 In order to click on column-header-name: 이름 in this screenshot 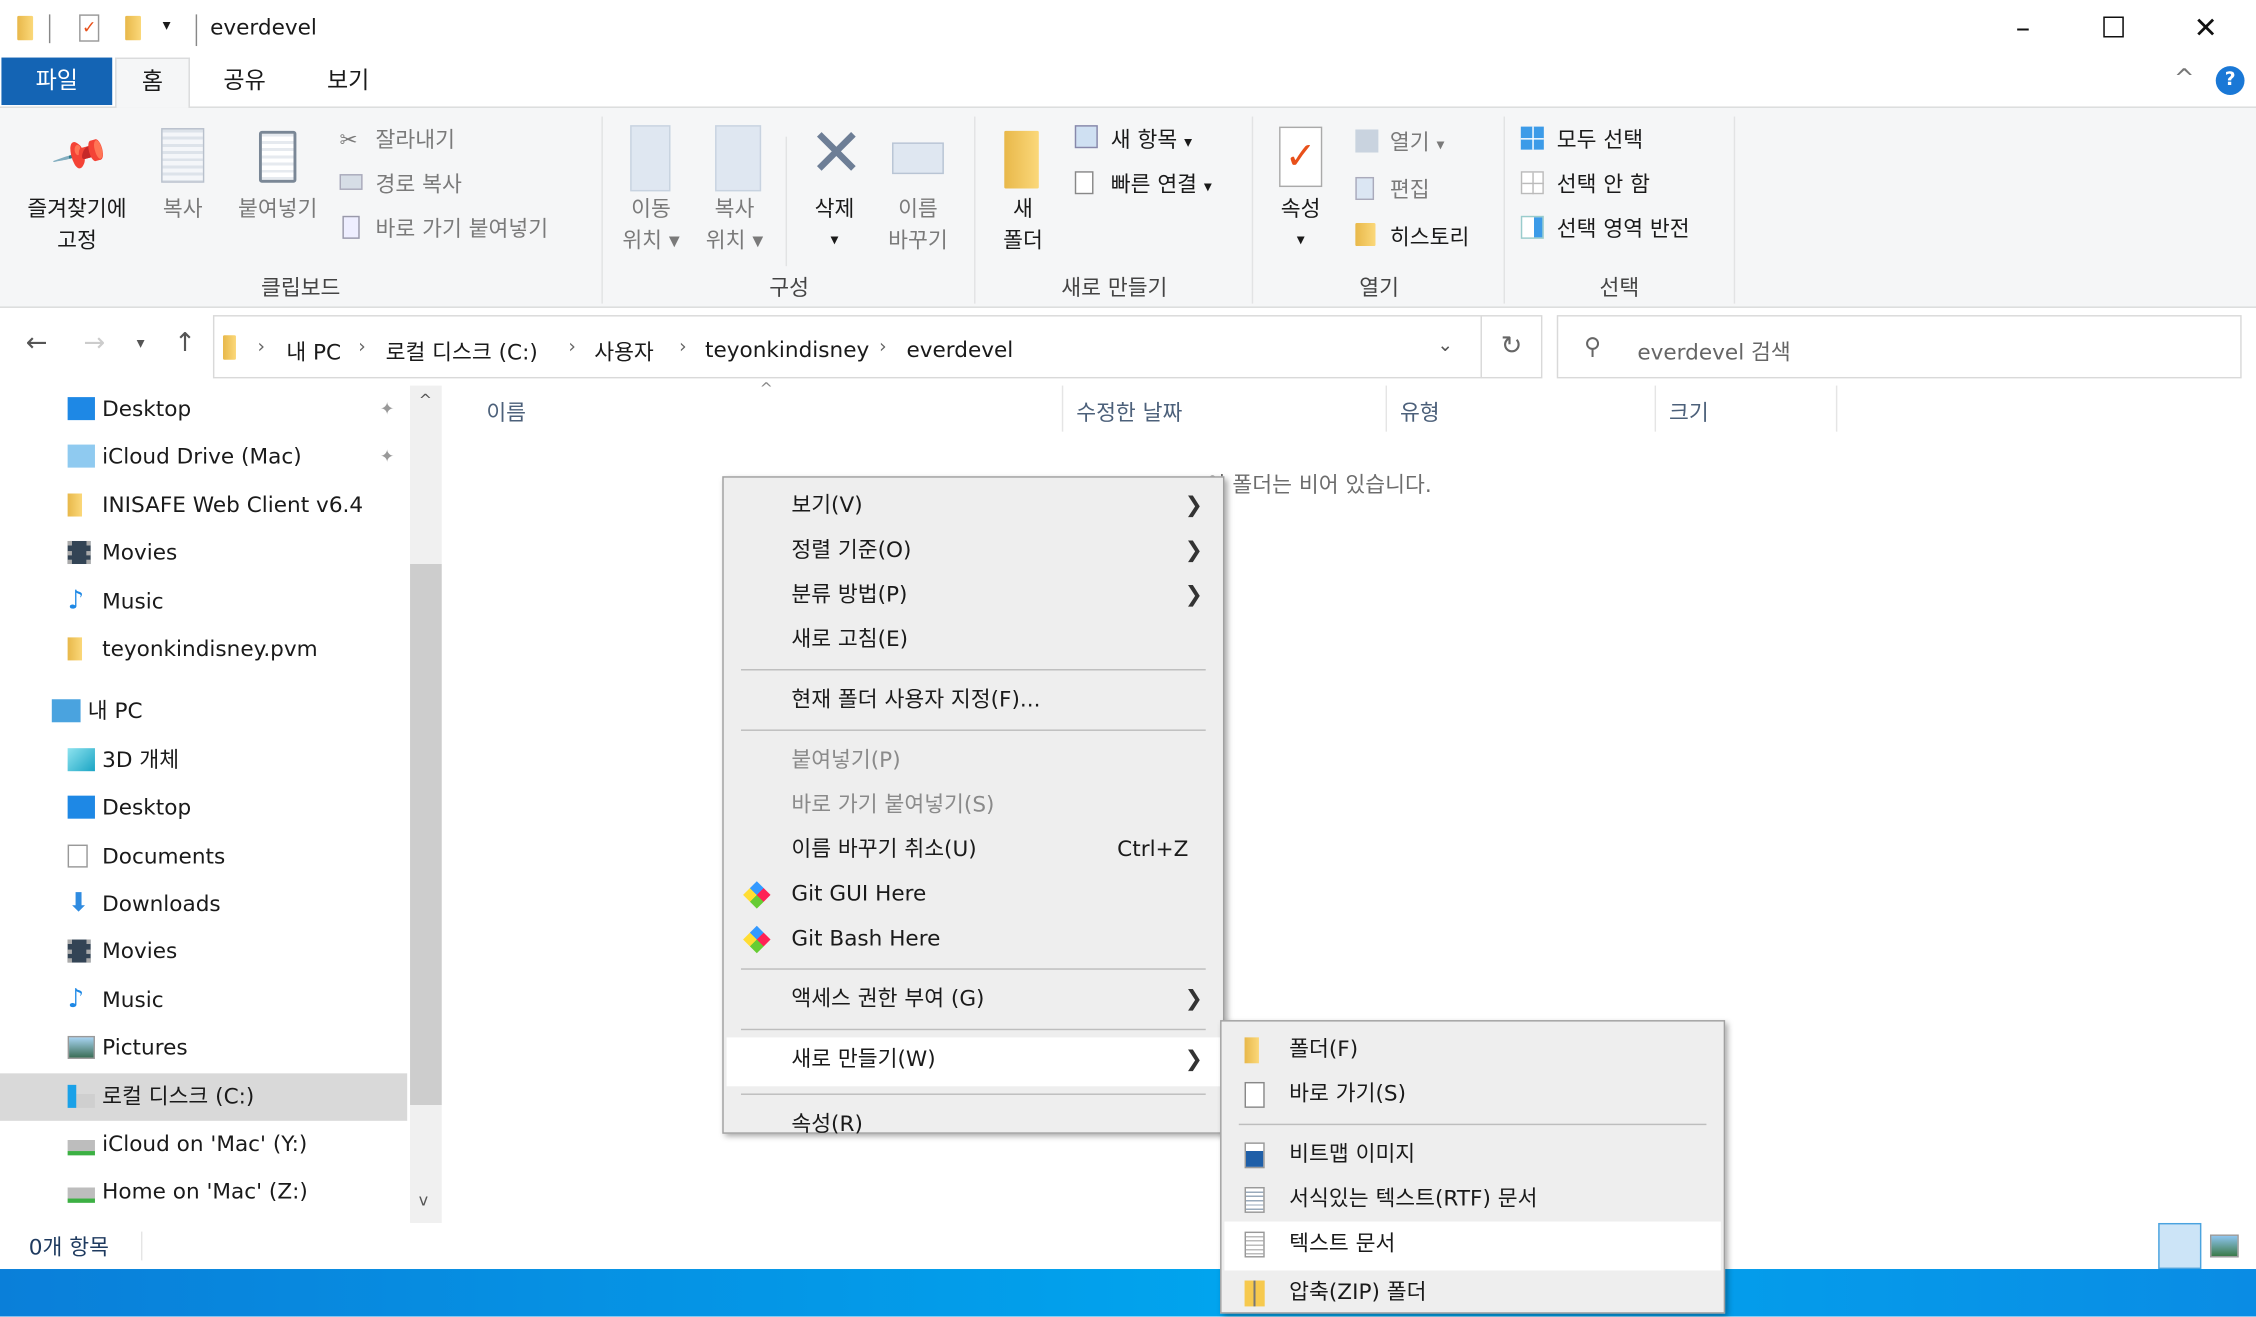, I will do `click(506, 412)`.